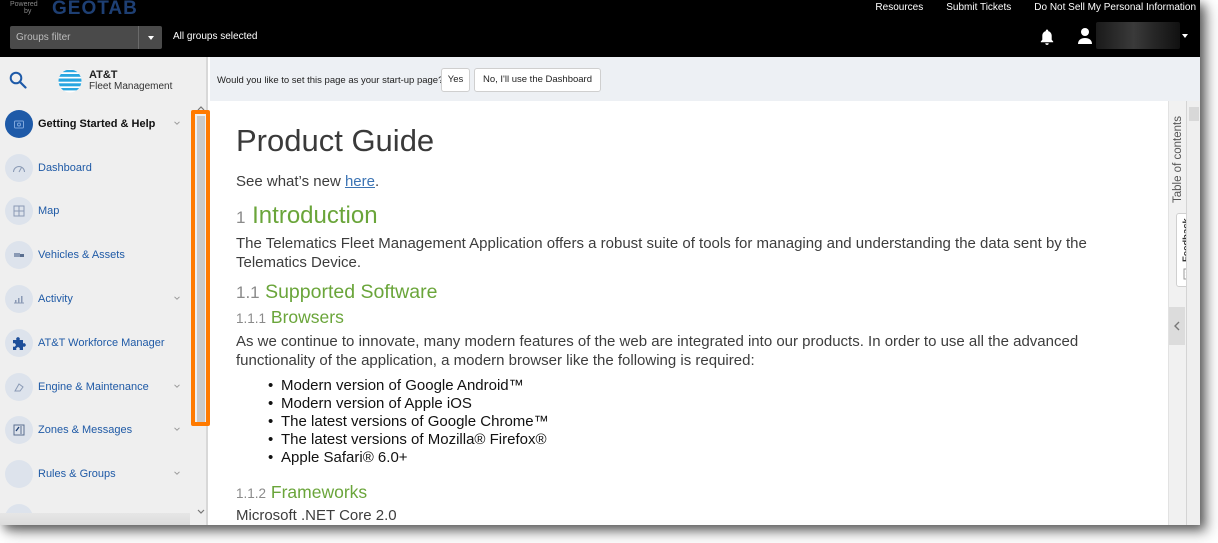  What do you see at coordinates (95, 212) in the screenshot?
I see `sidebar-item-map: Map` at bounding box center [95, 212].